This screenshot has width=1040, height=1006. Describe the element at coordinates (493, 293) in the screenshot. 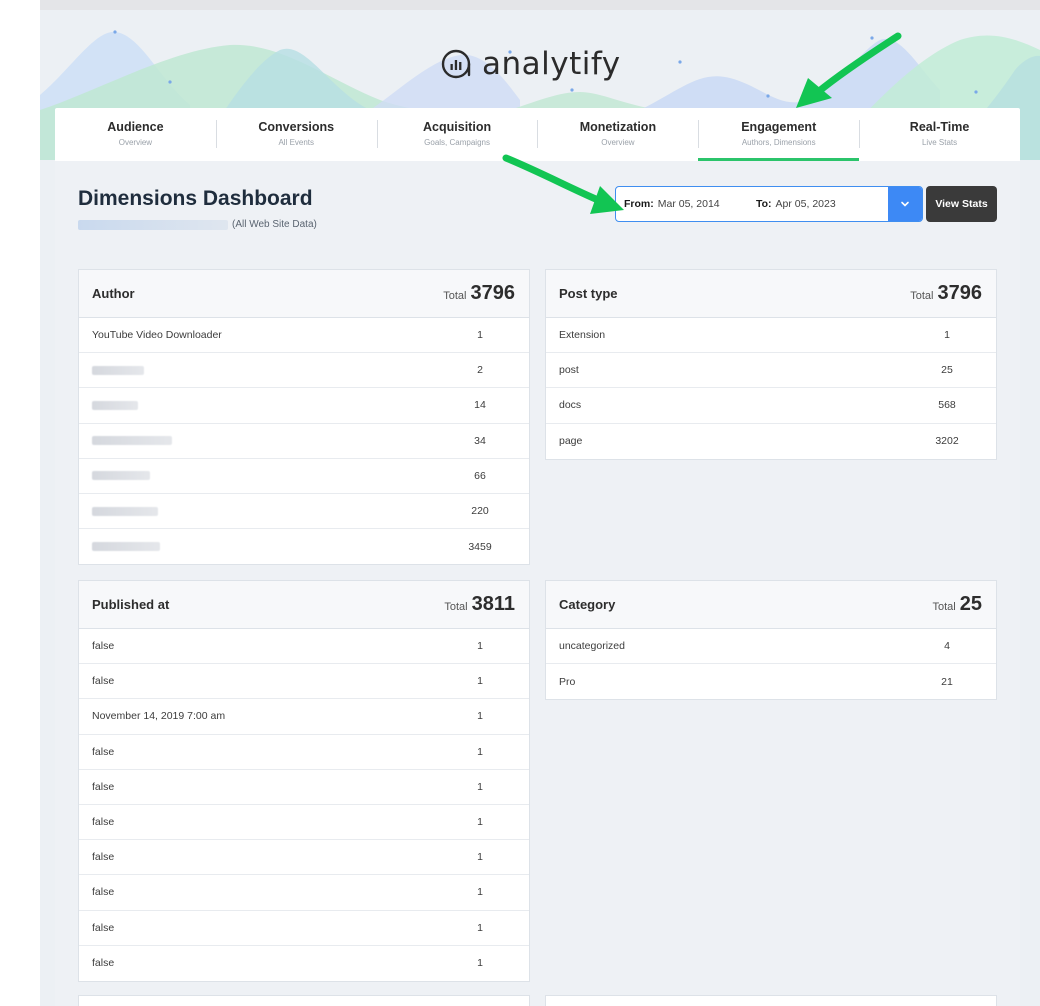

I see `total-value: 3796` at that location.